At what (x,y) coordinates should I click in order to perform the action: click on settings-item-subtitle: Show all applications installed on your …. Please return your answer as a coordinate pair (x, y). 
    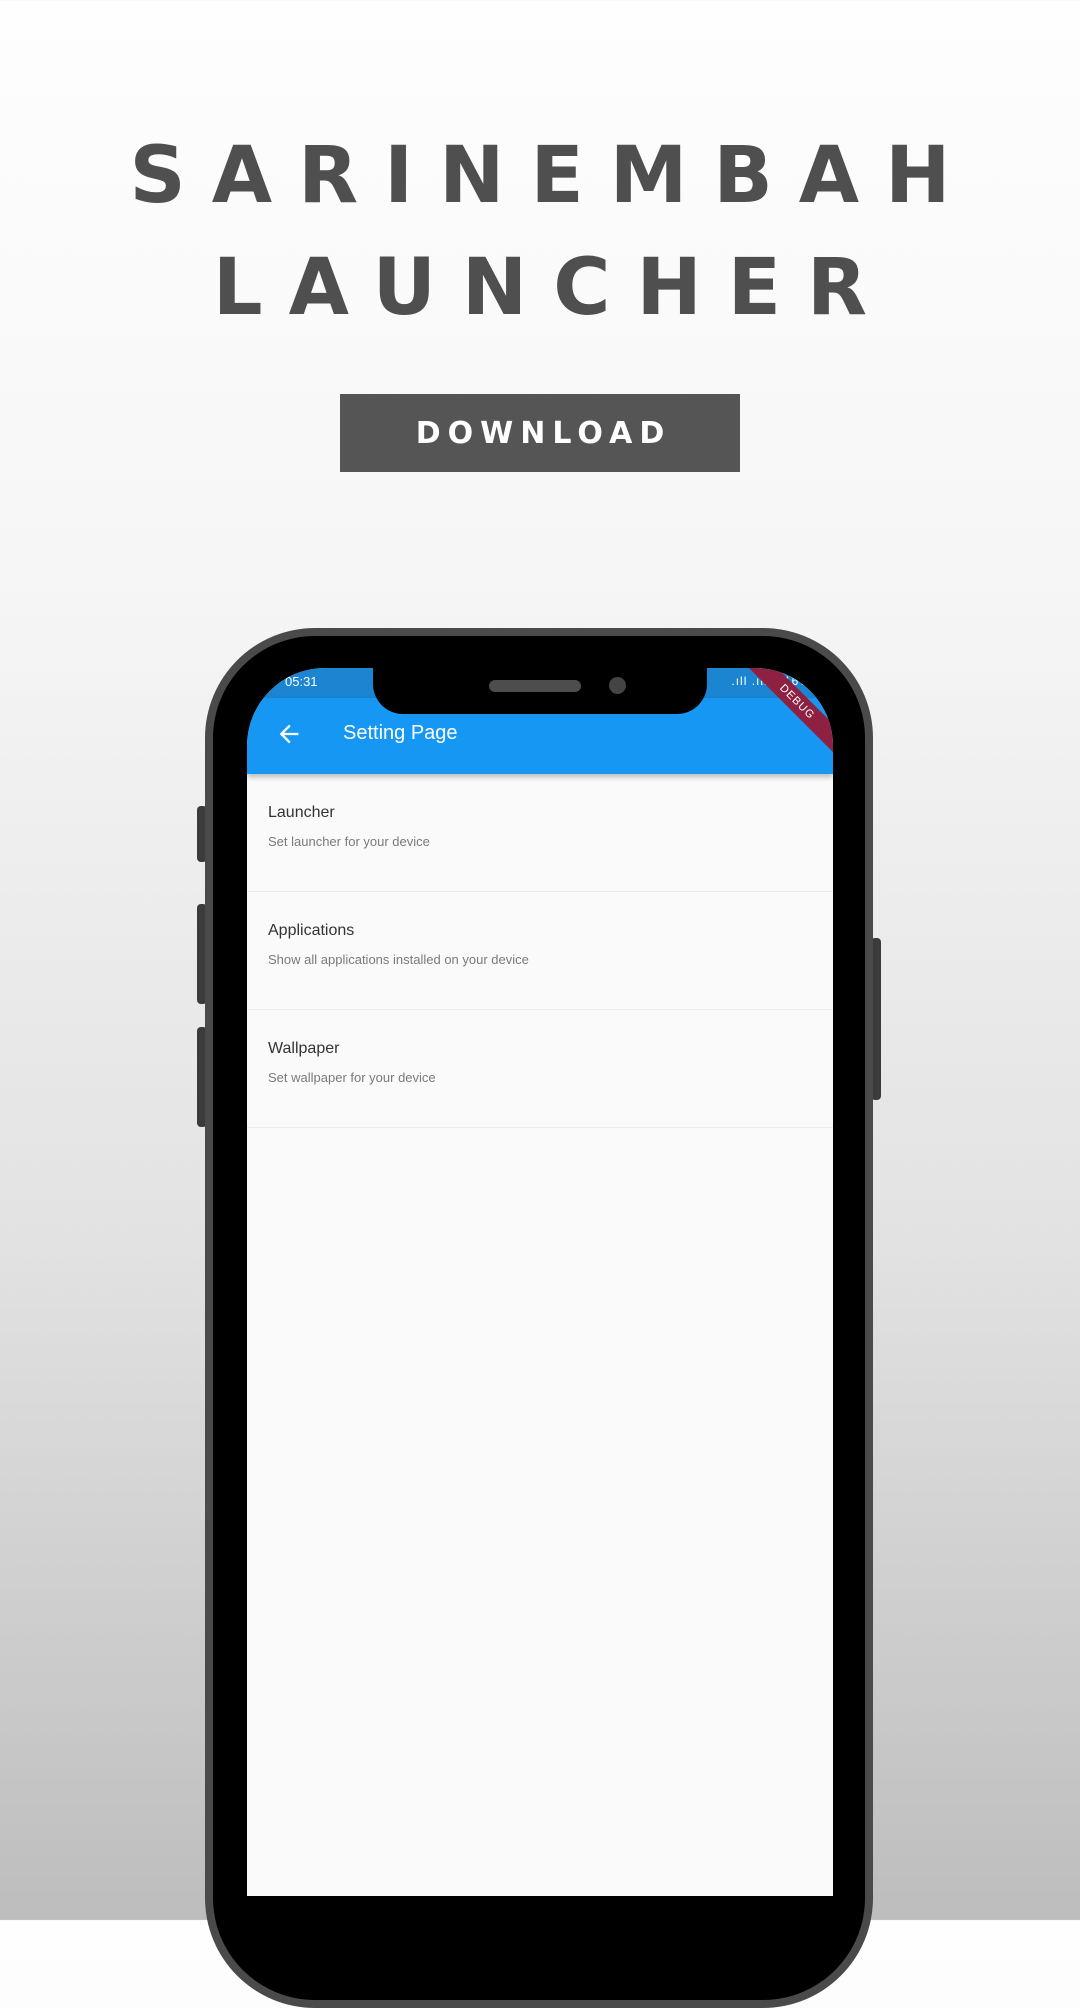
    Looking at the image, I should click on (398, 959).